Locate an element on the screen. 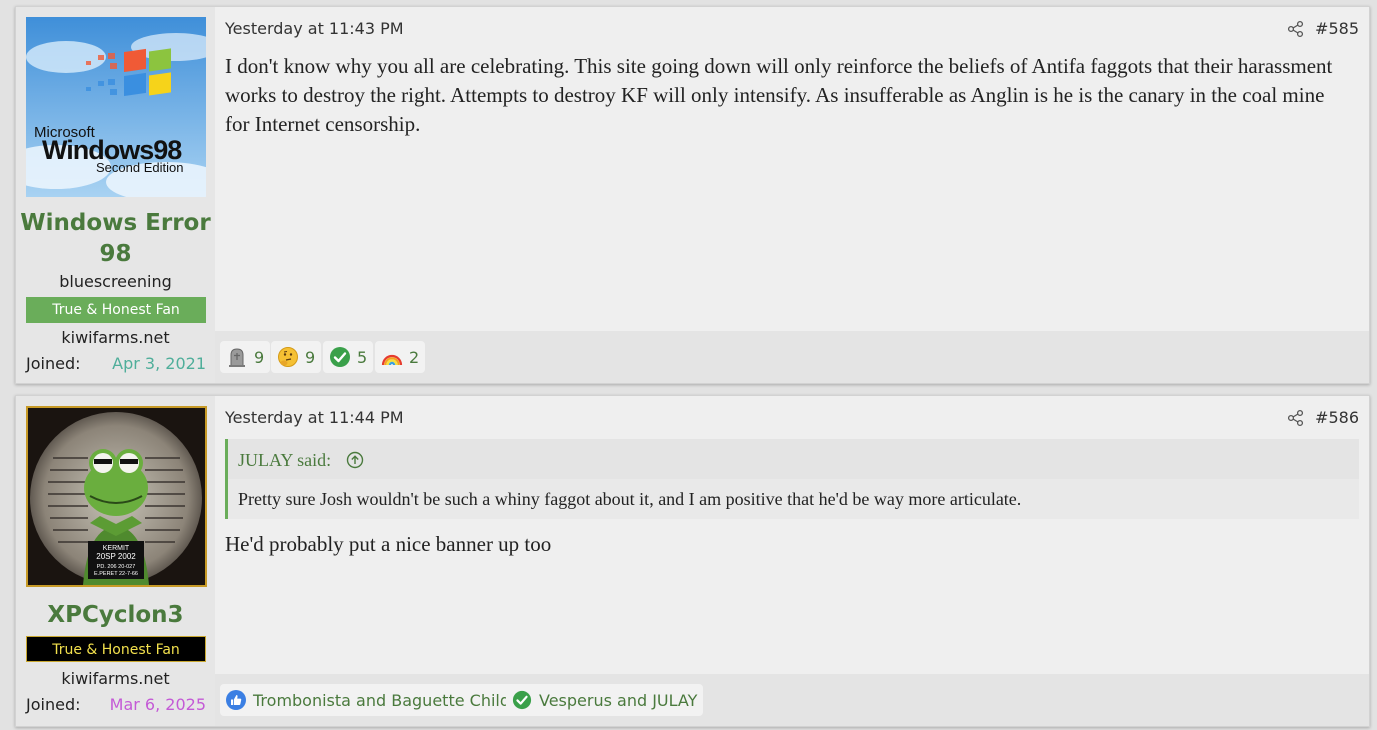  placard-line3: PD. 206 20-027 is located at coordinates (116, 567).